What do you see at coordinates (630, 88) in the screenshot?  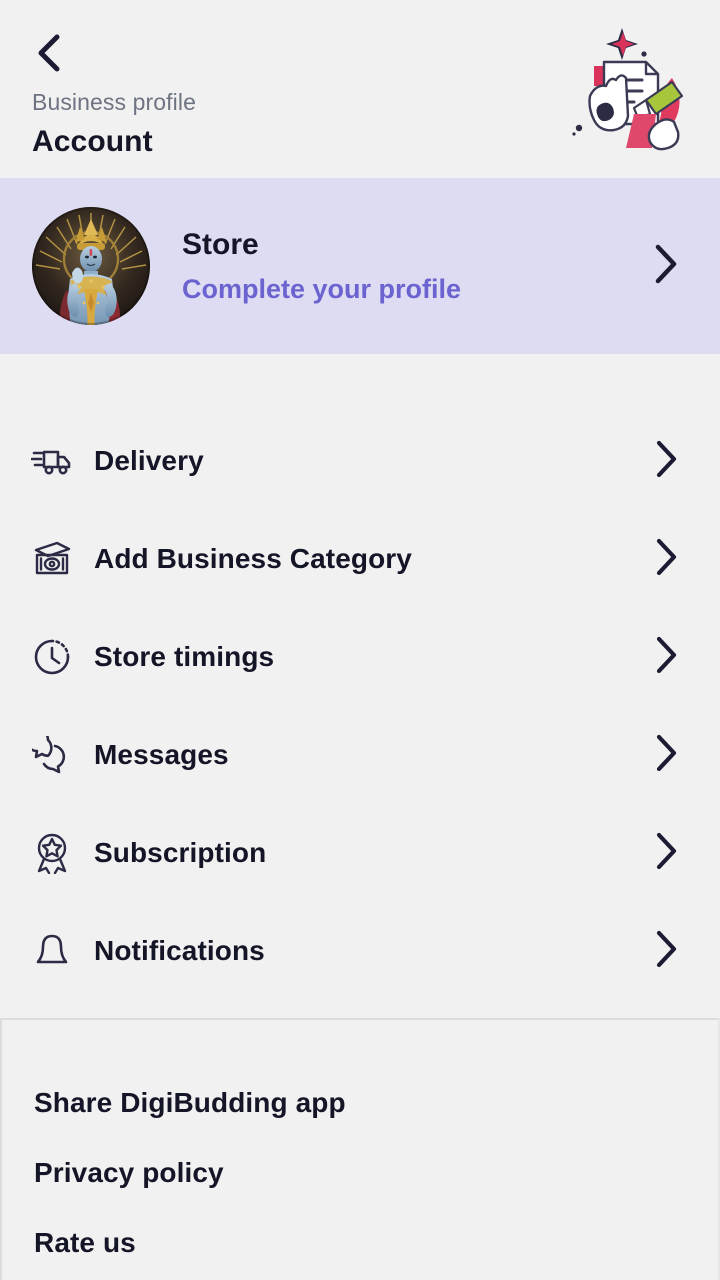 I see `document-signing-illustration` at bounding box center [630, 88].